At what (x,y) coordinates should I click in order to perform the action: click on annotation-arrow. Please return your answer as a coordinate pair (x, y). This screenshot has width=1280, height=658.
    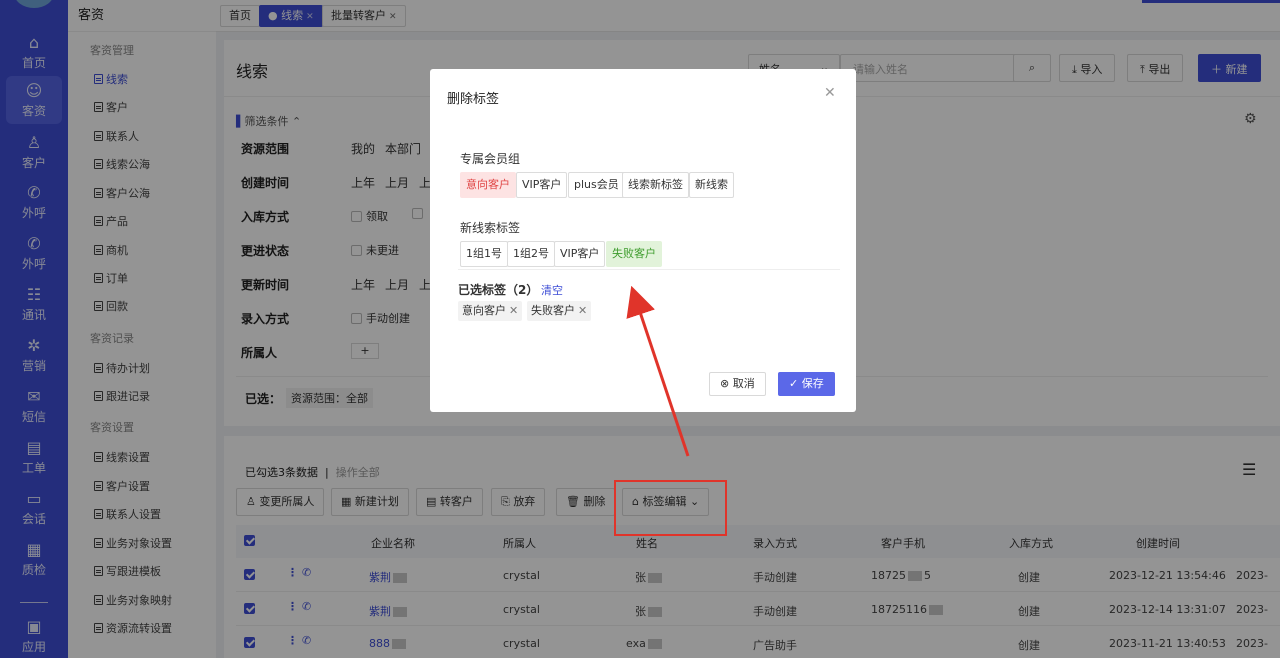
    Looking at the image, I should click on (658, 371).